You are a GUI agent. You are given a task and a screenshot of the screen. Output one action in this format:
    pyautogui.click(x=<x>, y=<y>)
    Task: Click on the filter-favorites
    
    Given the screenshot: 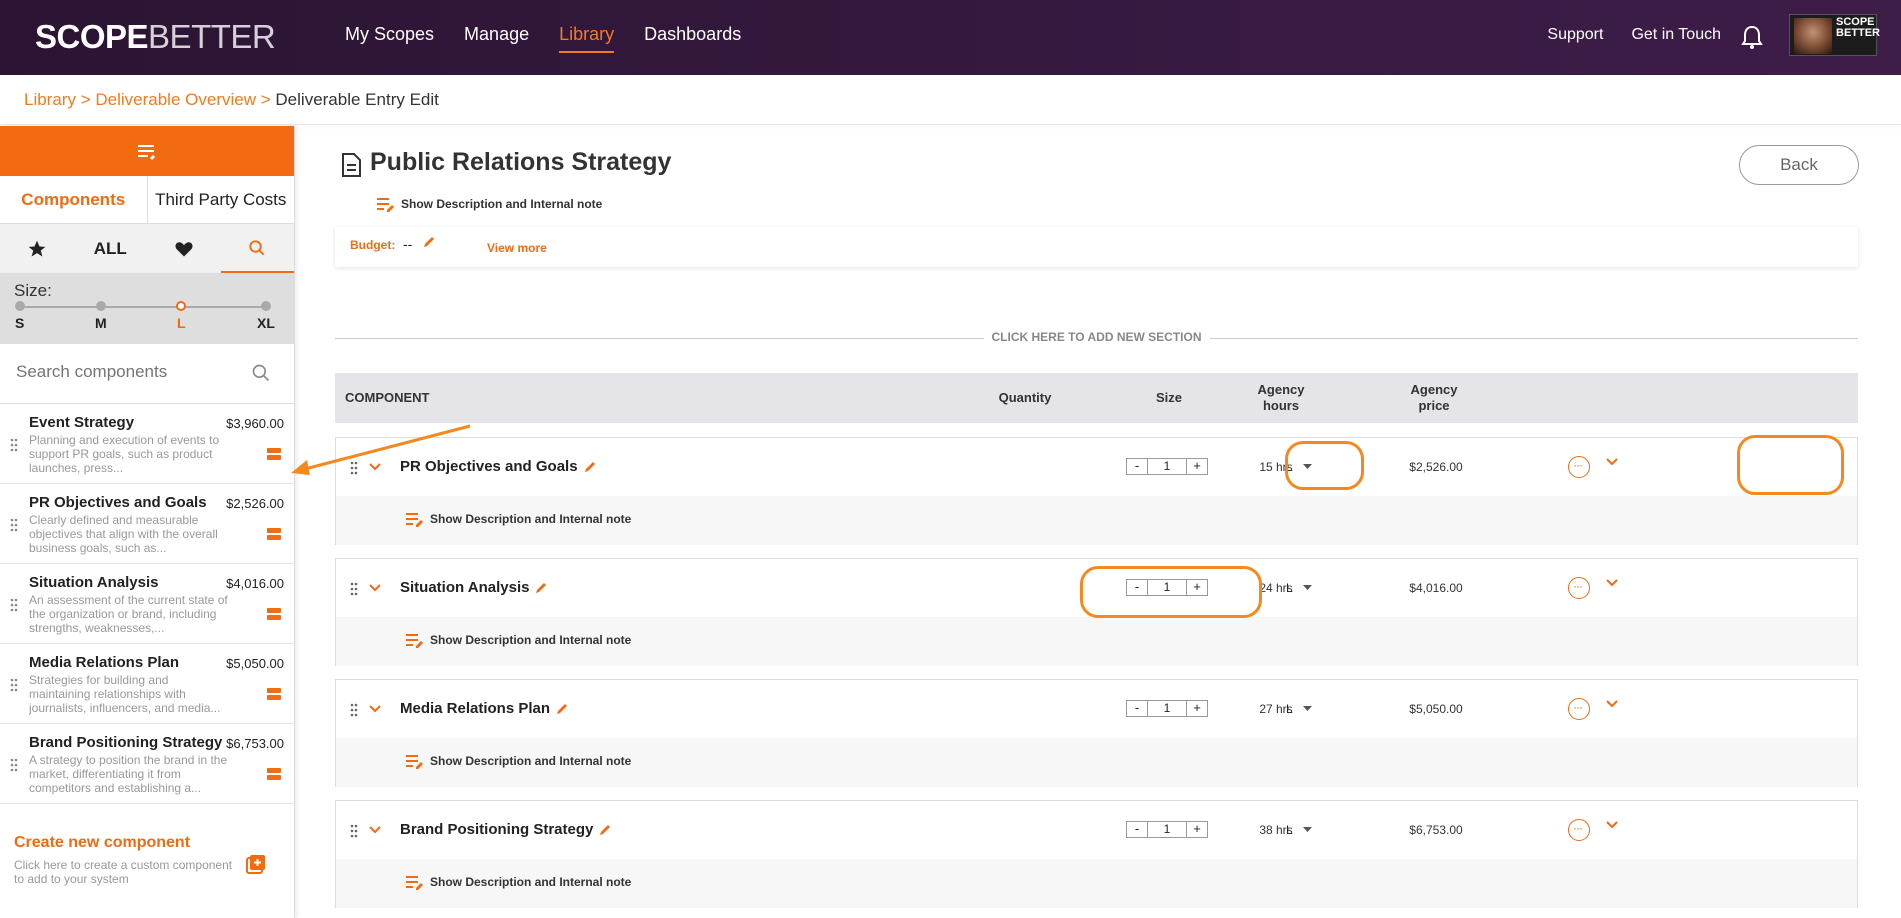 What is the action you would take?
    pyautogui.click(x=37, y=248)
    